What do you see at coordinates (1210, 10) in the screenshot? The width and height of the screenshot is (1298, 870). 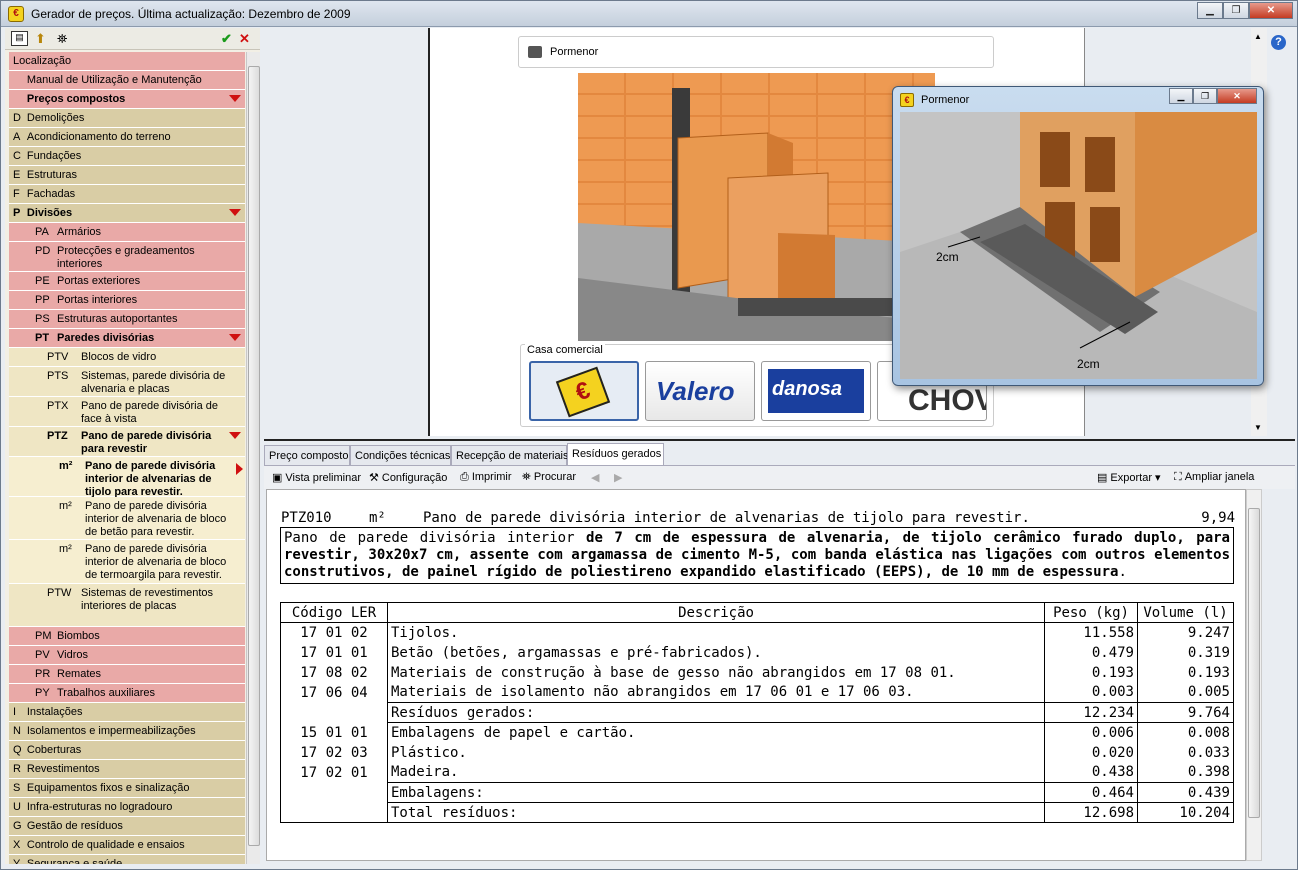 I see `minimize-button: ▁` at bounding box center [1210, 10].